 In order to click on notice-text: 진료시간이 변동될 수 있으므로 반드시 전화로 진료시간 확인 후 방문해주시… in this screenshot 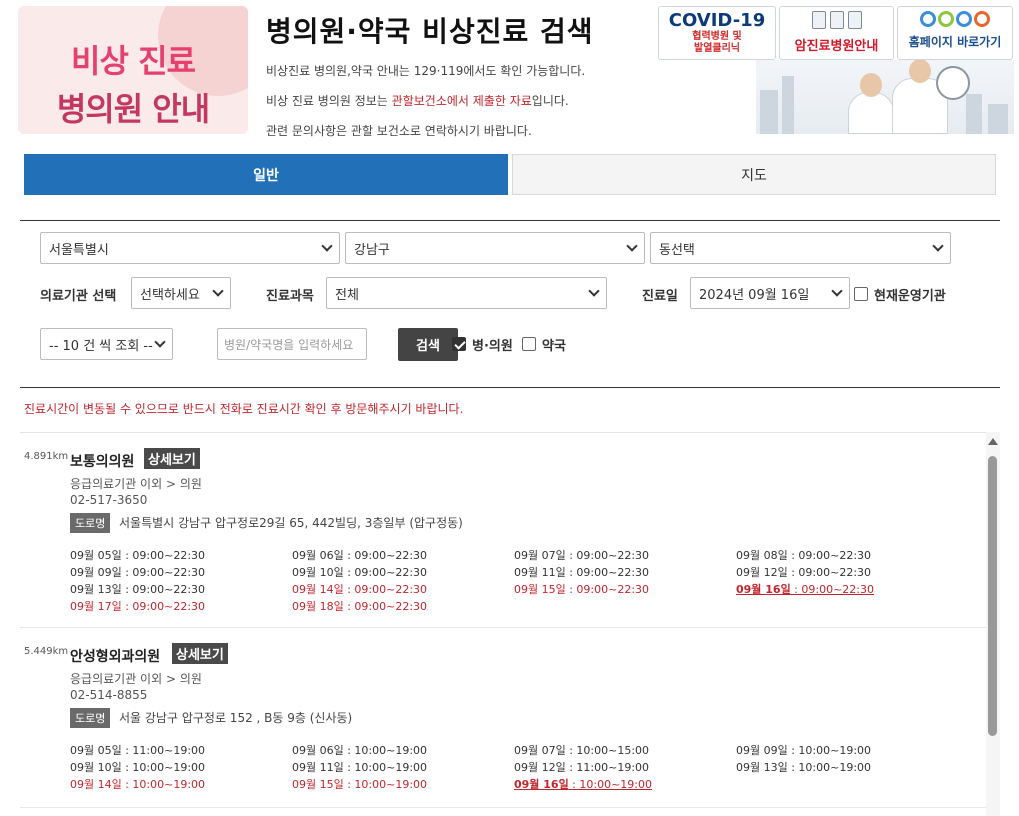, I will do `click(244, 409)`.